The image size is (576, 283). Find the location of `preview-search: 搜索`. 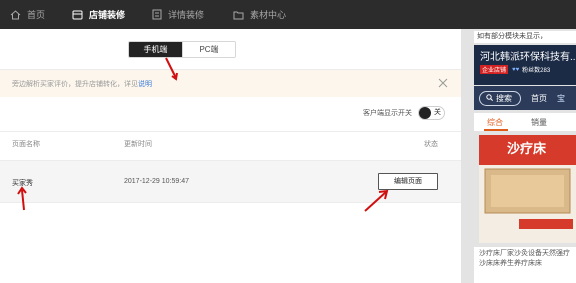

preview-search: 搜索 is located at coordinates (500, 98).